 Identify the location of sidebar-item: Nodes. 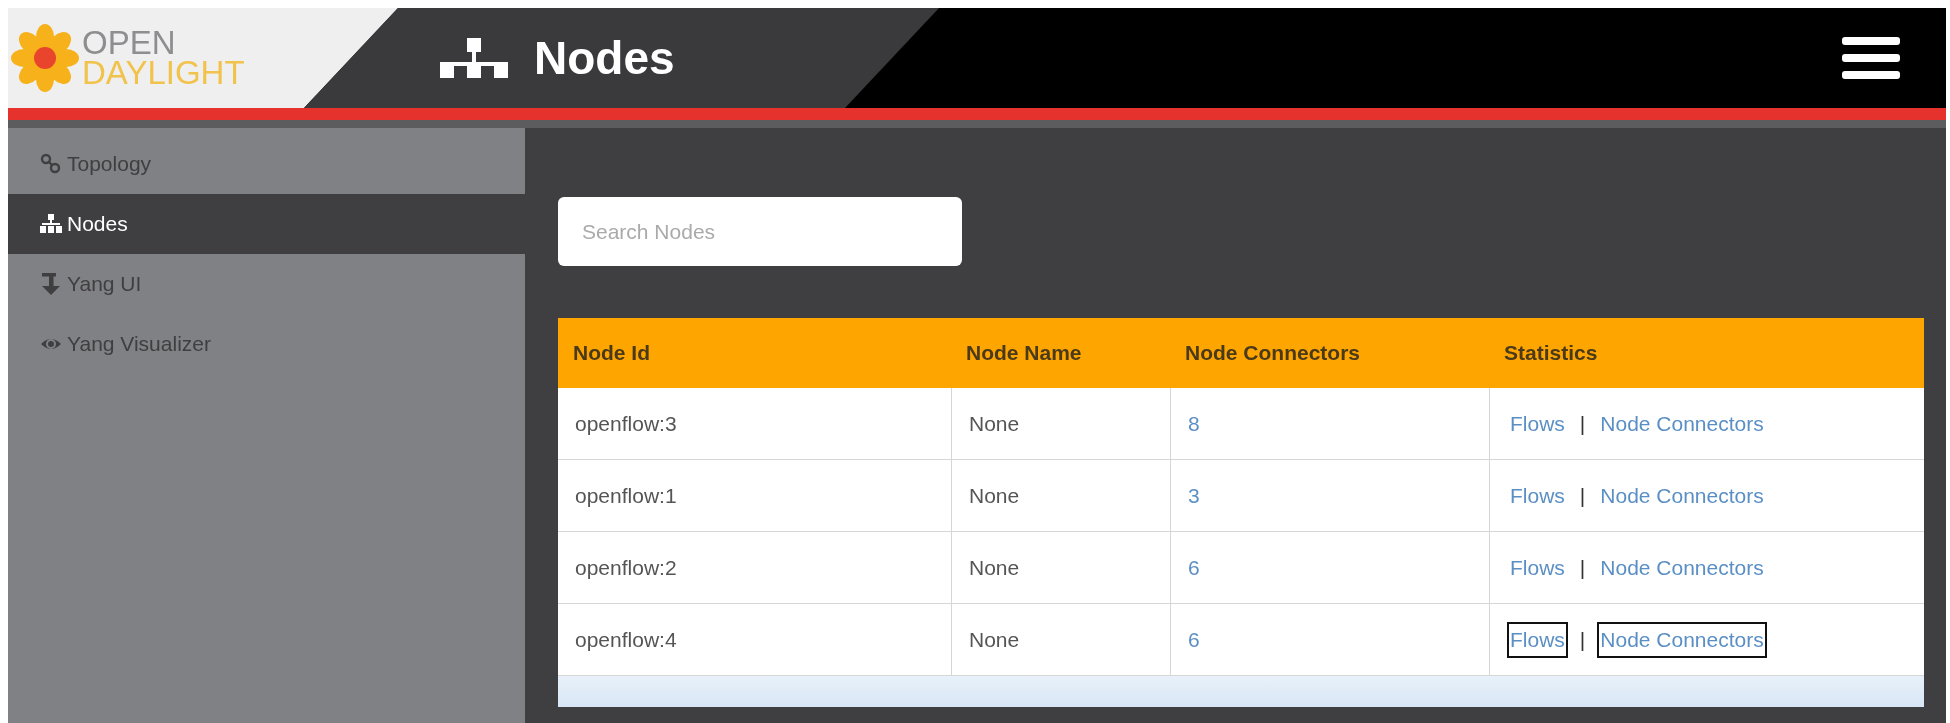
(266, 224).